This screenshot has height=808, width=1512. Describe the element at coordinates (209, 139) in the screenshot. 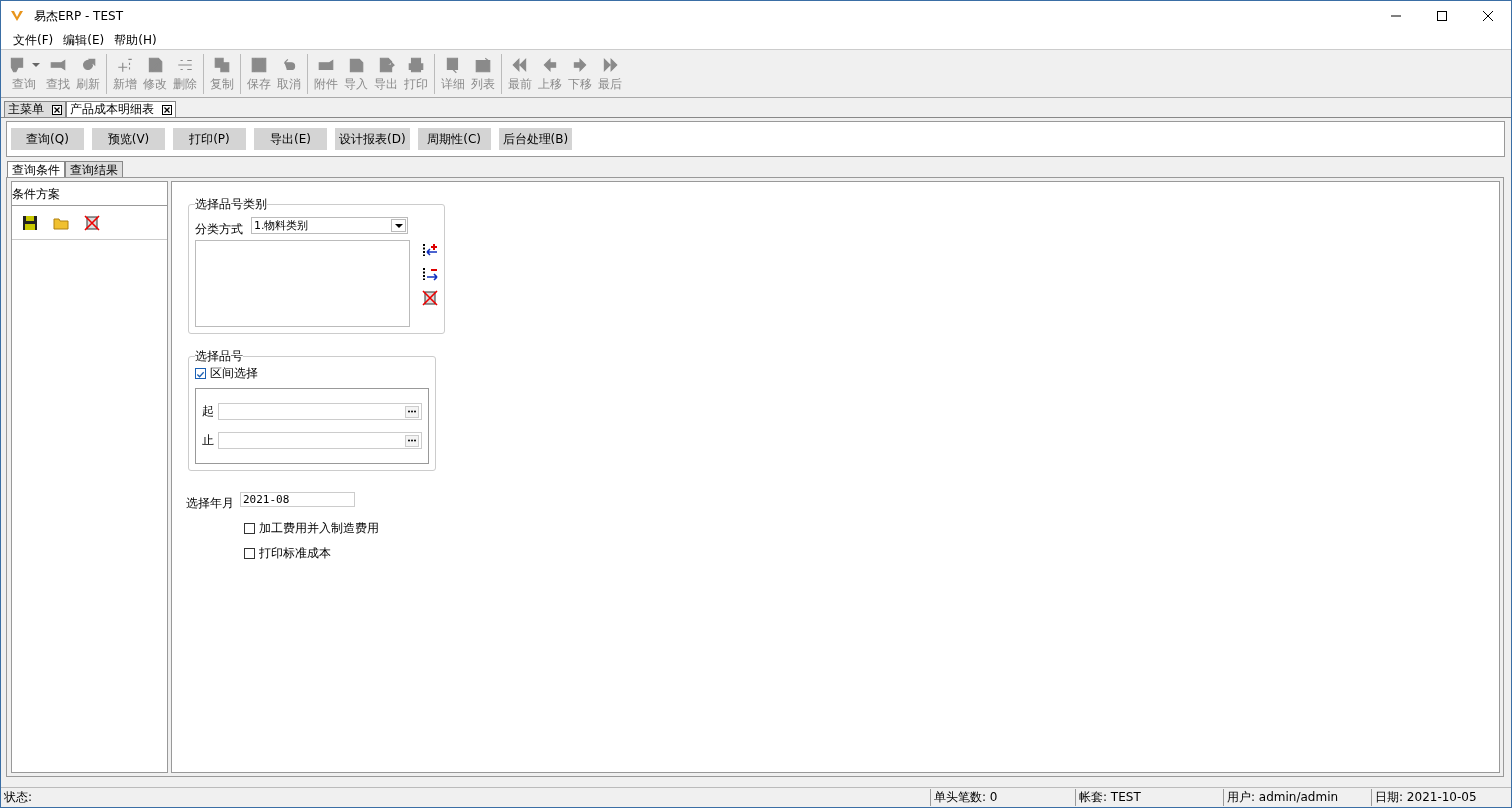

I see `action-button: 打印(P)` at that location.